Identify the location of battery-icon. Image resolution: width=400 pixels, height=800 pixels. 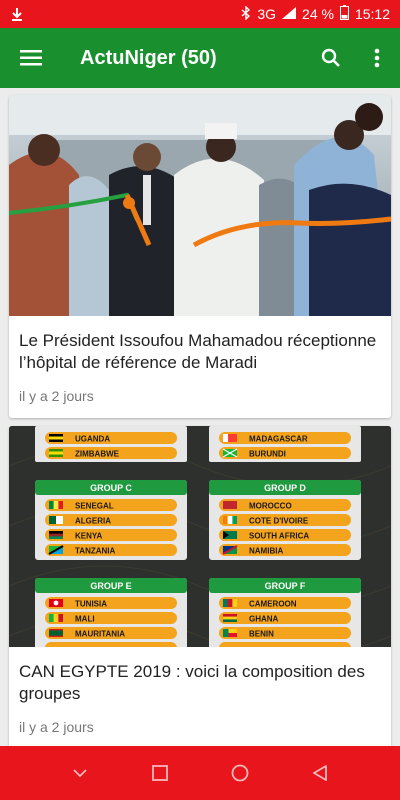
(344, 14).